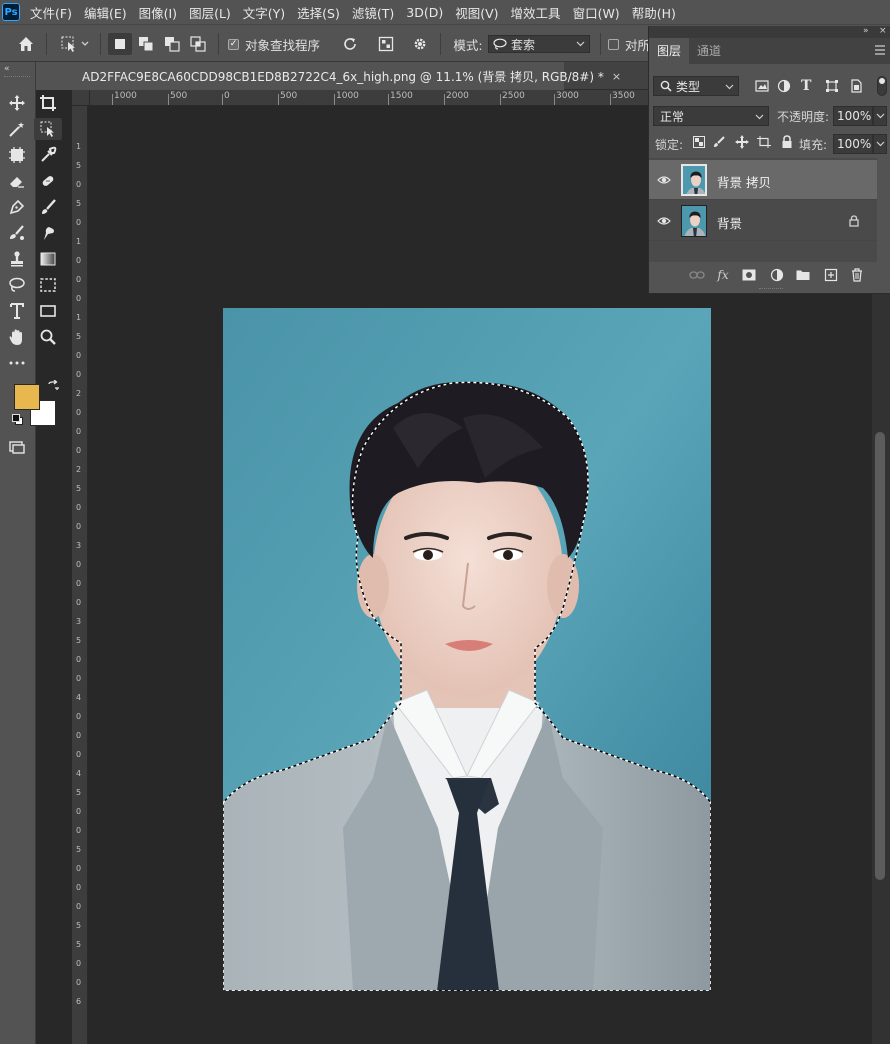 The image size is (890, 1044). What do you see at coordinates (26, 44) in the screenshot?
I see `home-icon` at bounding box center [26, 44].